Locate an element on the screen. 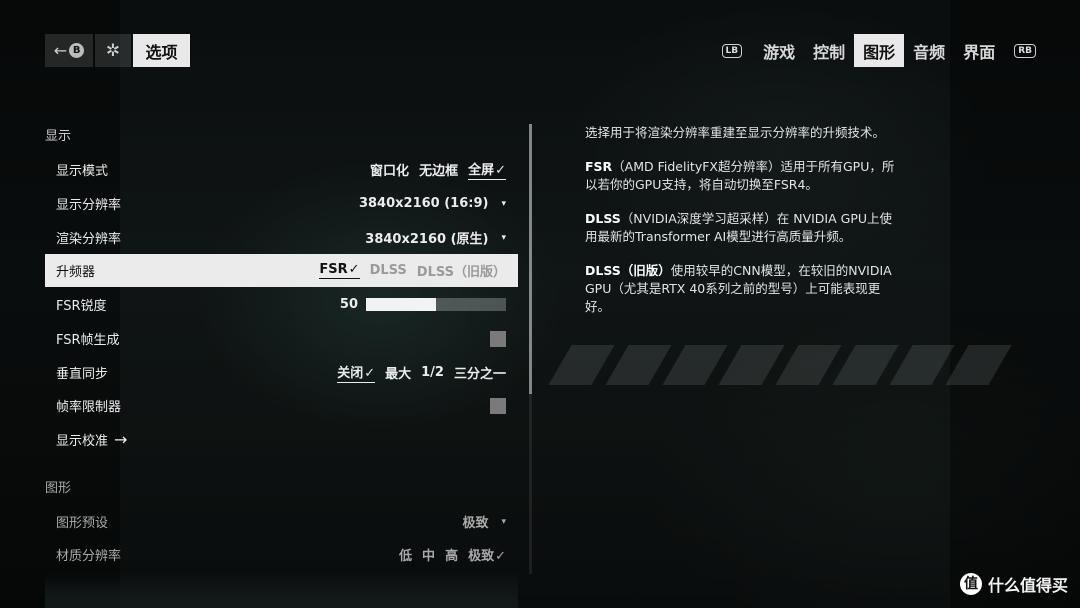 The height and width of the screenshot is (608, 1080). settings-button: ✲ is located at coordinates (113, 50).